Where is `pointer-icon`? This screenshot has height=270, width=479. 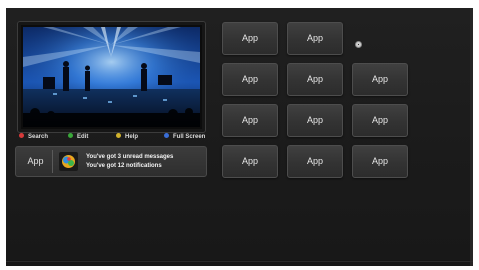
pointer-icon is located at coordinates (358, 44).